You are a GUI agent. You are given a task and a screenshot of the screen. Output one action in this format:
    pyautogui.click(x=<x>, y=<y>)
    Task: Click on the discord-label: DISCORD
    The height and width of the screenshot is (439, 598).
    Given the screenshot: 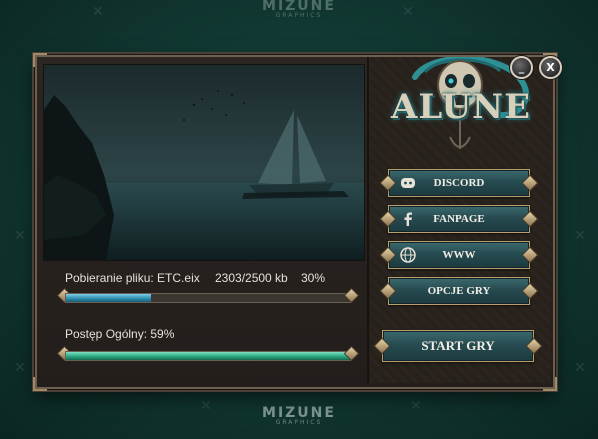 What is the action you would take?
    pyautogui.click(x=459, y=183)
    